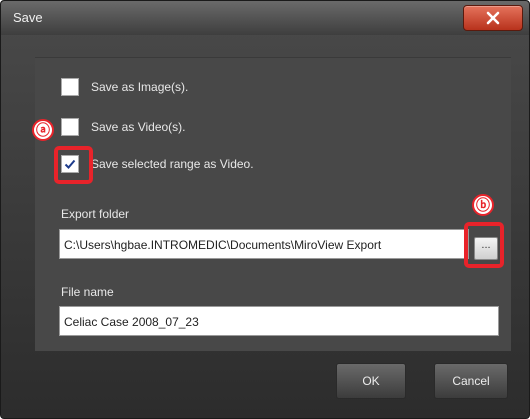 The width and height of the screenshot is (530, 419). Describe the element at coordinates (95, 214) in the screenshot. I see `export-folder-label: Export folder` at that location.